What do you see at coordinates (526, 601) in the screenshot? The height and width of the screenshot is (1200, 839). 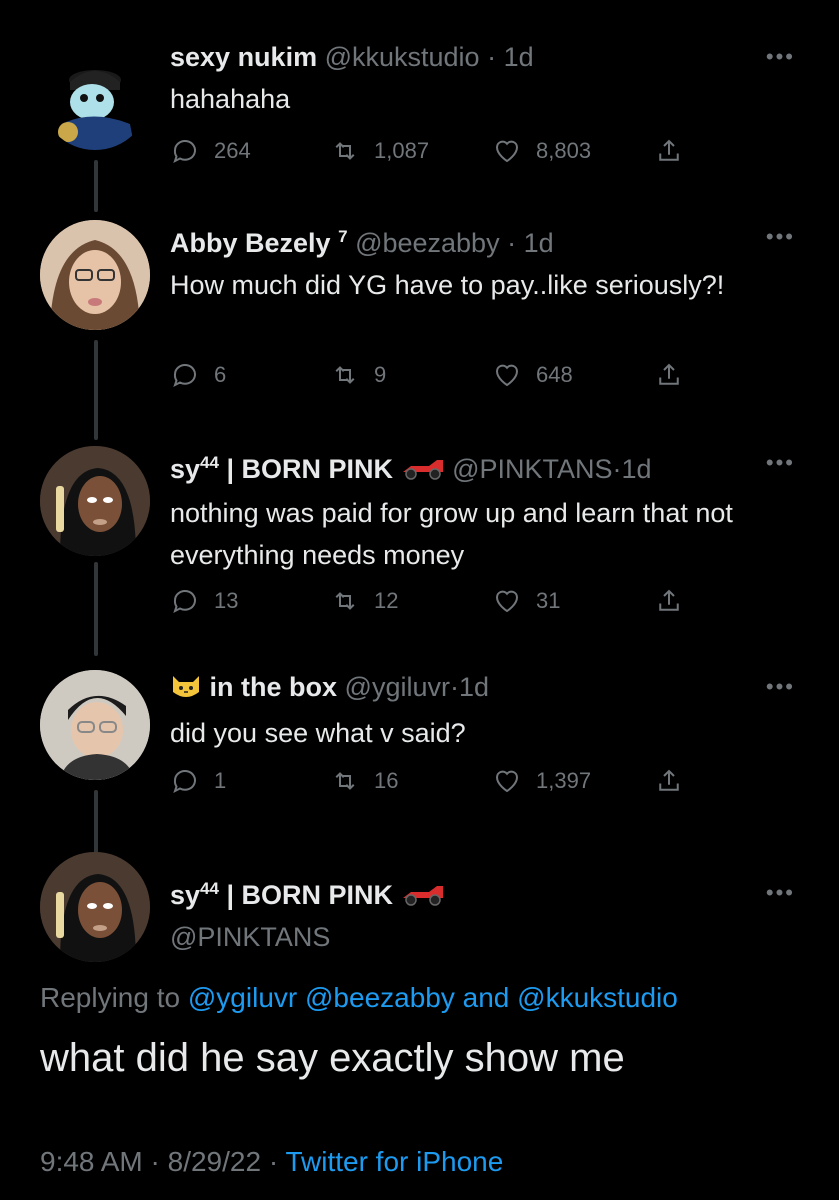 I see `like-button: 31` at bounding box center [526, 601].